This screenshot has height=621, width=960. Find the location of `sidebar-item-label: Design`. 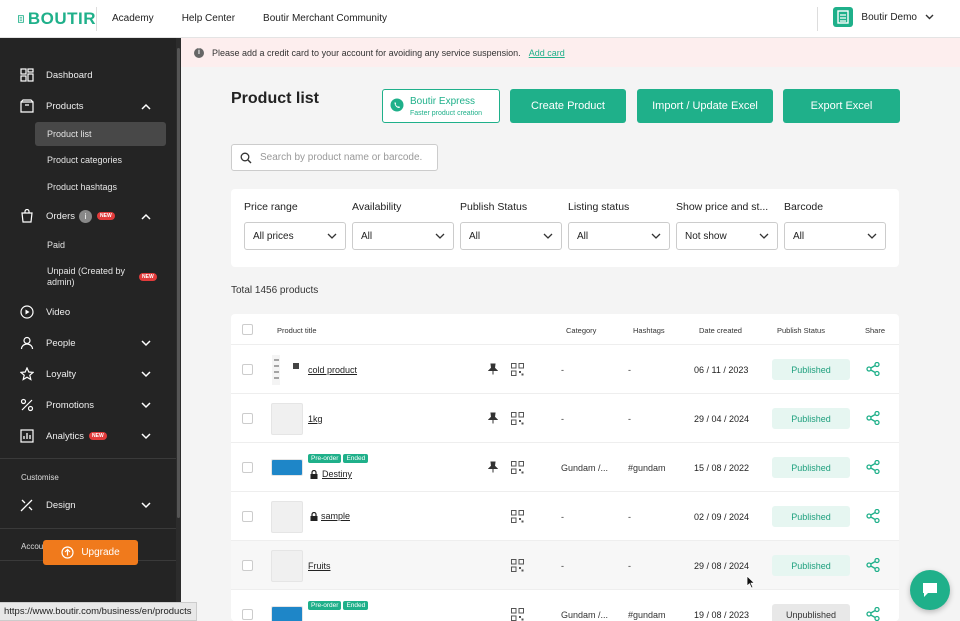

sidebar-item-label: Design is located at coordinates (61, 505).